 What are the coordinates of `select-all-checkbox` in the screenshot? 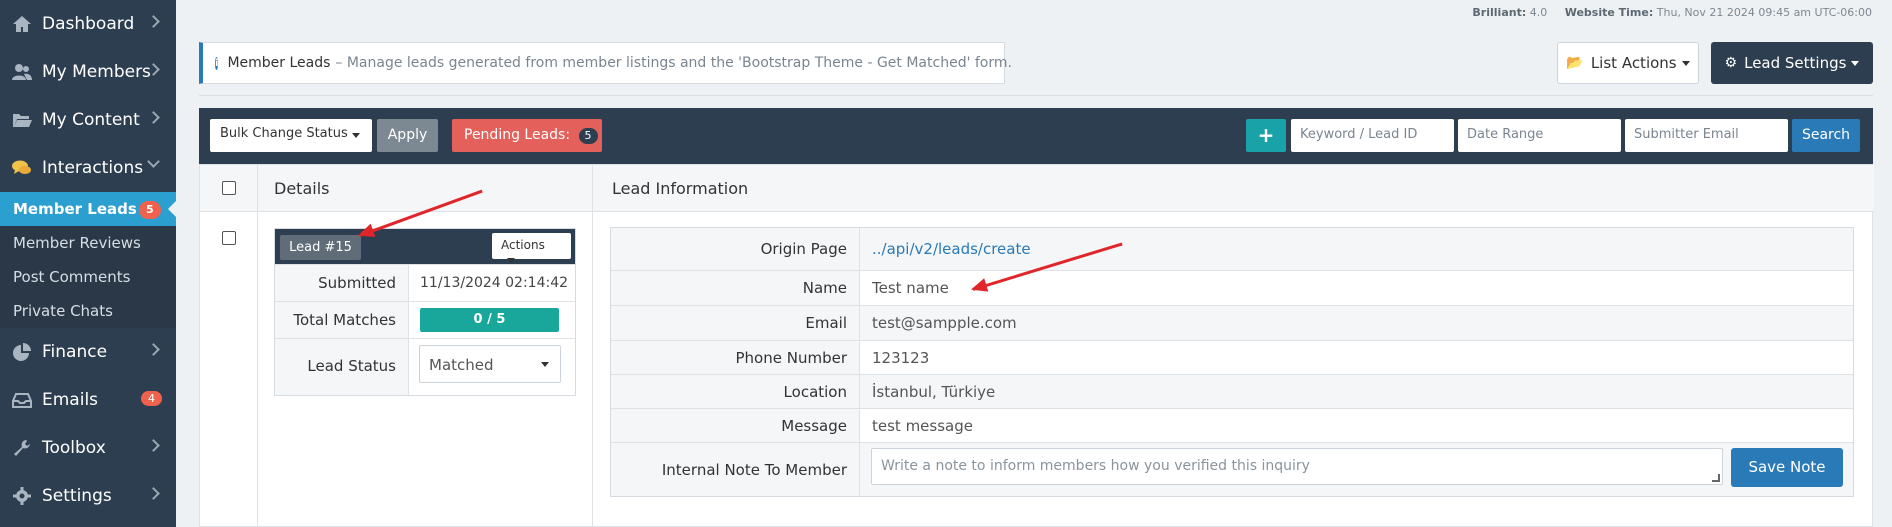 It's located at (229, 188).